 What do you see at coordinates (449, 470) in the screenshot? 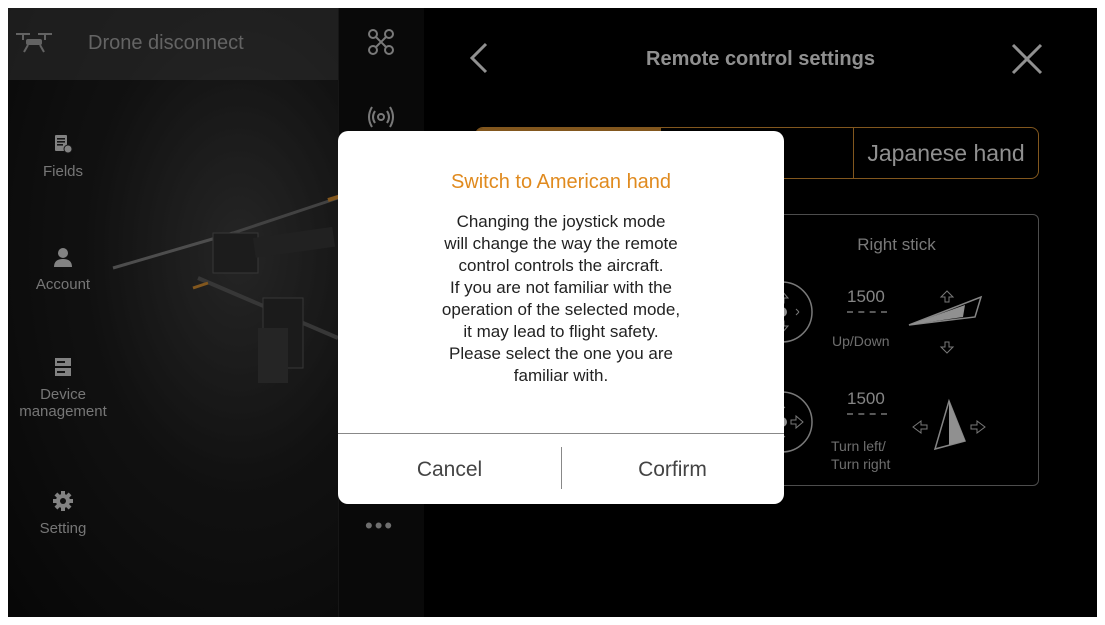
I see `cancel-button: Cancel` at bounding box center [449, 470].